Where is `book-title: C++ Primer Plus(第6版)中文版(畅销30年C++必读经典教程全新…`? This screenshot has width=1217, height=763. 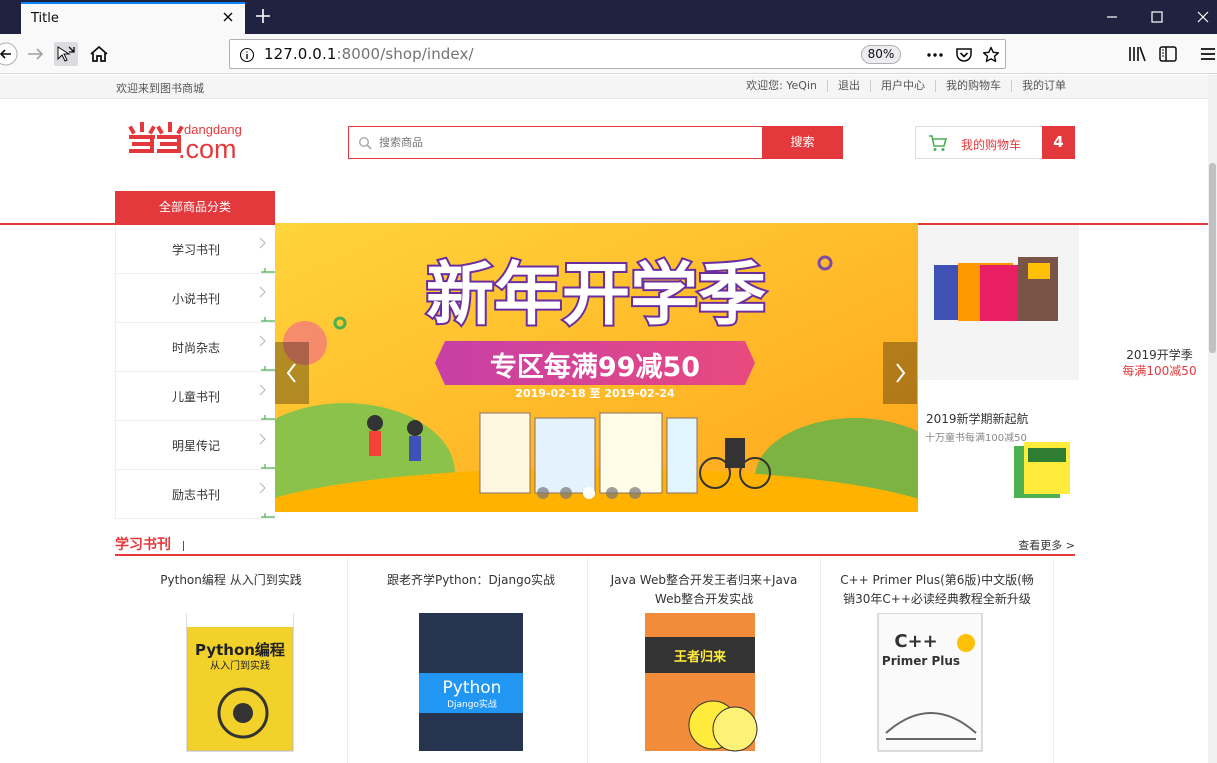
book-title: C++ Primer Plus(第6版)中文版(畅销30年C++必读经典教程全新… is located at coordinates (937, 590).